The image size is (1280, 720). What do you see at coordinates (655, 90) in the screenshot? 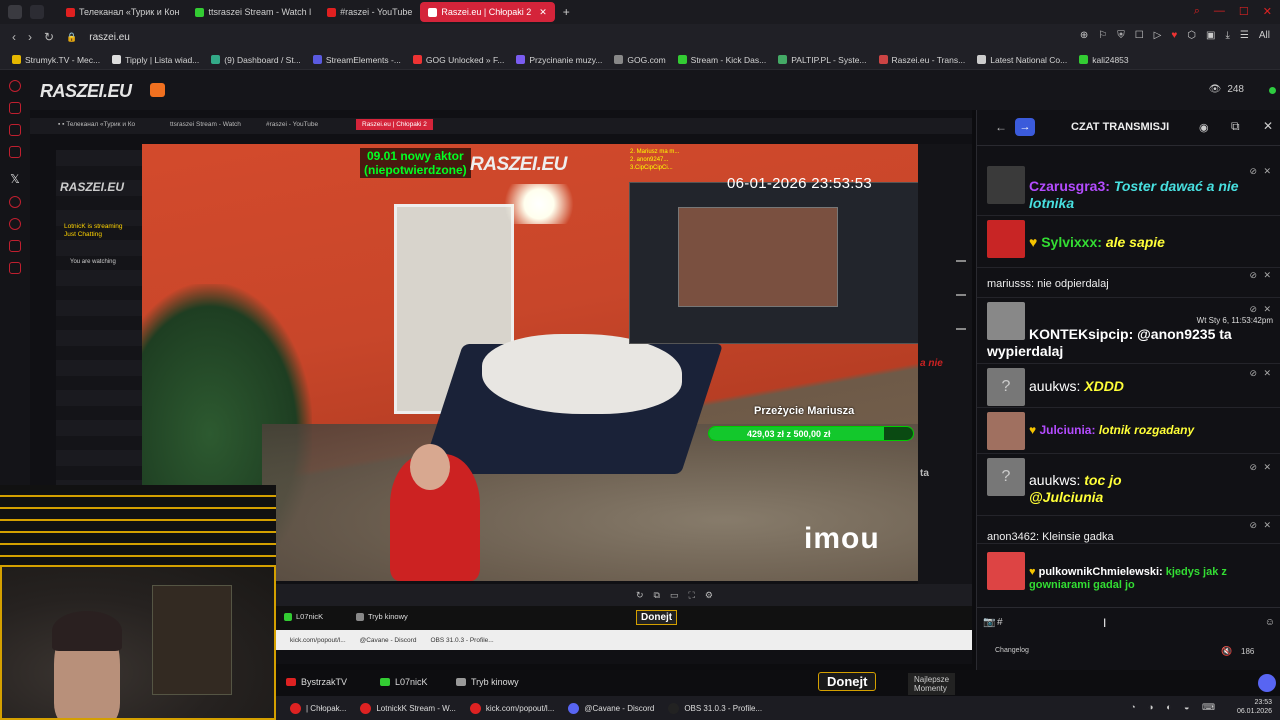
I see `site-header: RASZEI.EU 👁 248` at bounding box center [655, 90].